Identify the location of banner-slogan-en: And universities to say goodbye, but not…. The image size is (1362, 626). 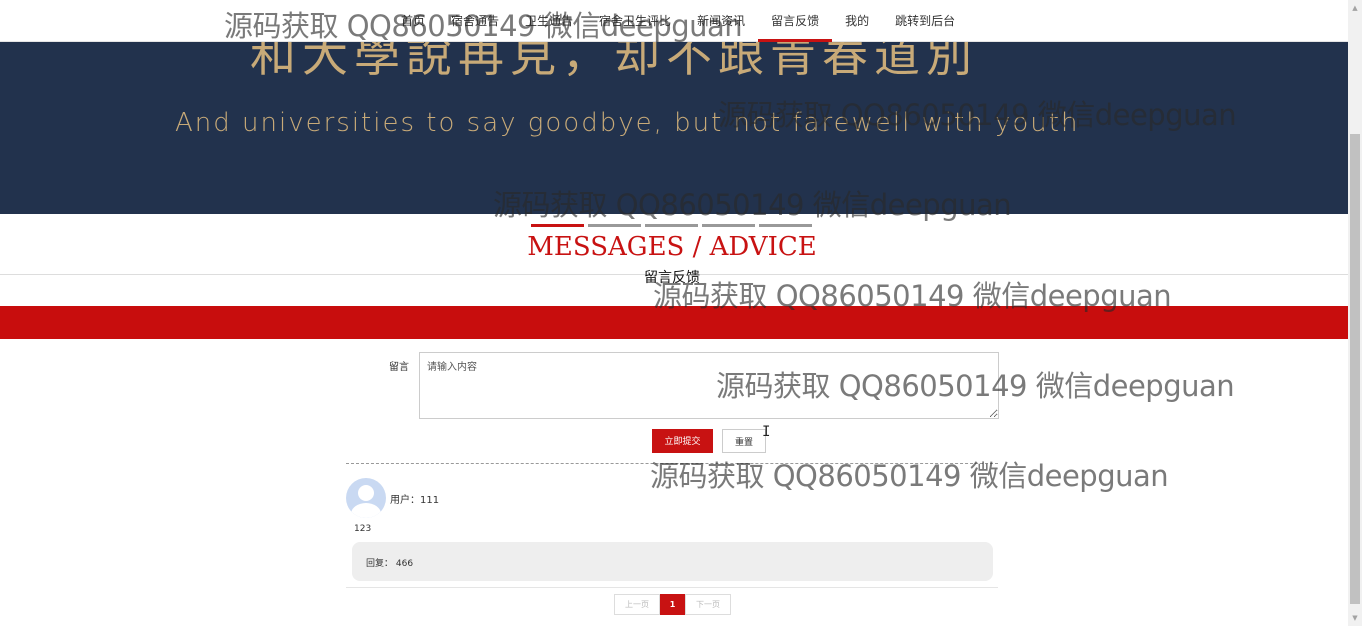
(627, 123).